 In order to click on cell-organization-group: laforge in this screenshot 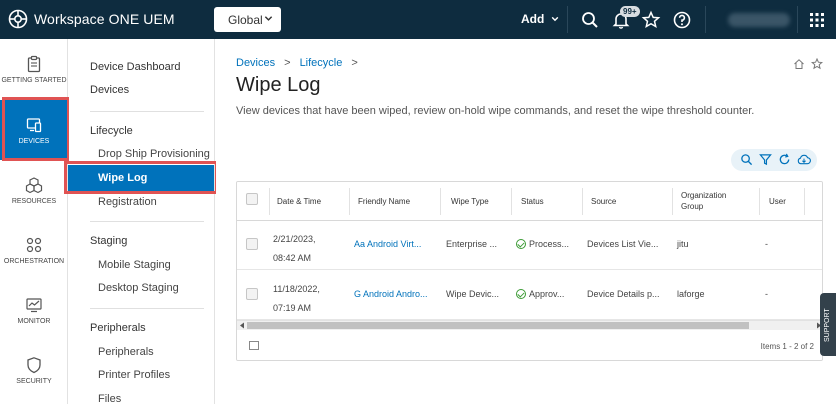, I will do `click(691, 294)`.